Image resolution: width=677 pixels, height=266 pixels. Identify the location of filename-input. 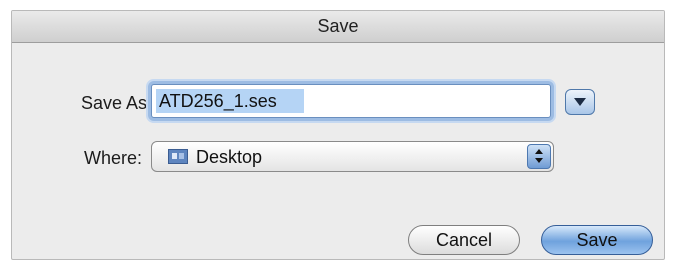
(349, 101).